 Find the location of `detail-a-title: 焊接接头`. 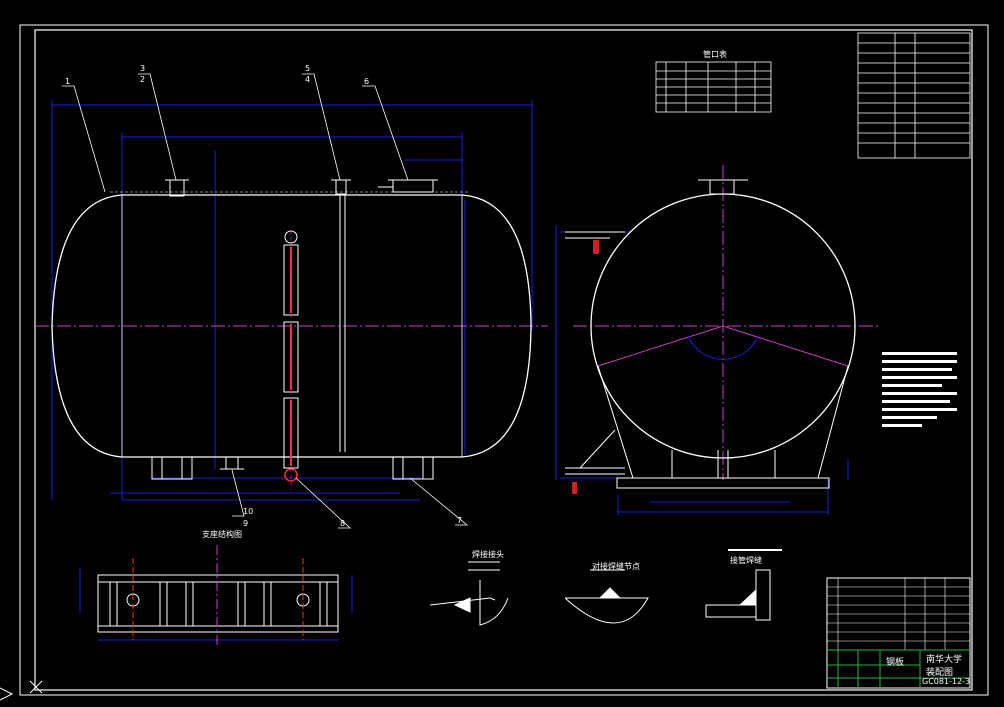

detail-a-title: 焊接接头 is located at coordinates (488, 554).